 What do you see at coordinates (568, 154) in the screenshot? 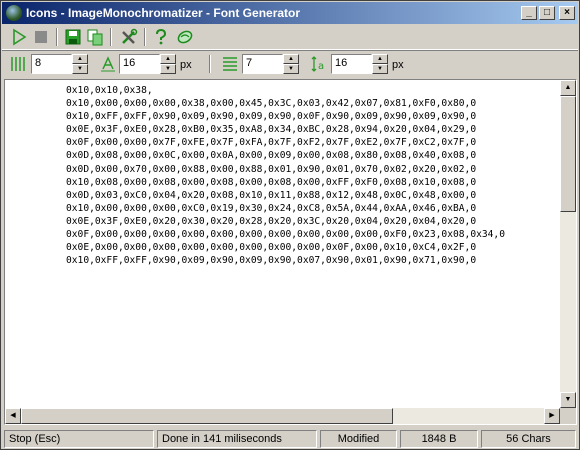
I see `vertical-scroll-thumb` at bounding box center [568, 154].